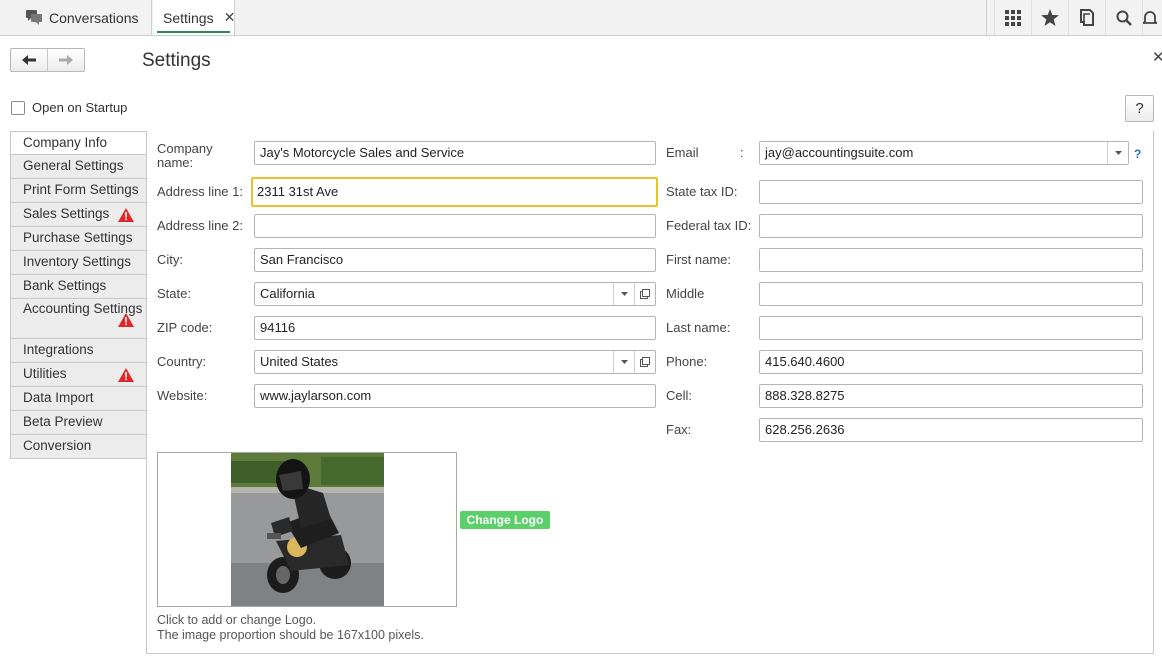 The width and height of the screenshot is (1162, 662). I want to click on sidebar-item-beta-preview: Beta Preview, so click(78, 423).